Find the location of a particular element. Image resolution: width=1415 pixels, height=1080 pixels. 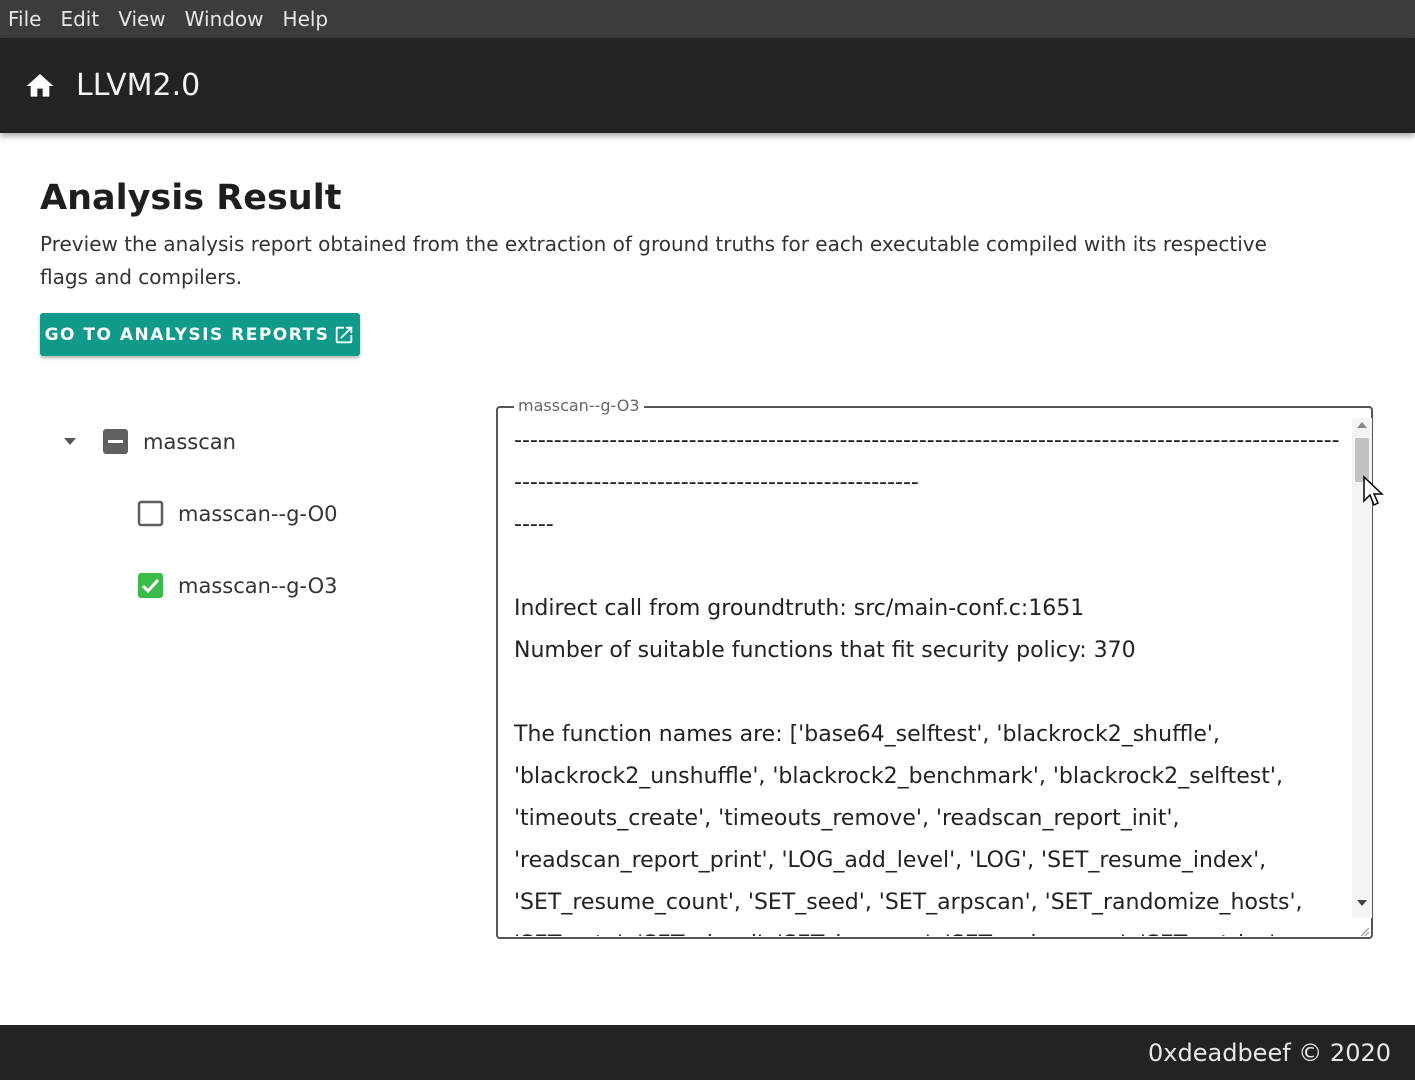

menu-view: View is located at coordinates (141, 19).